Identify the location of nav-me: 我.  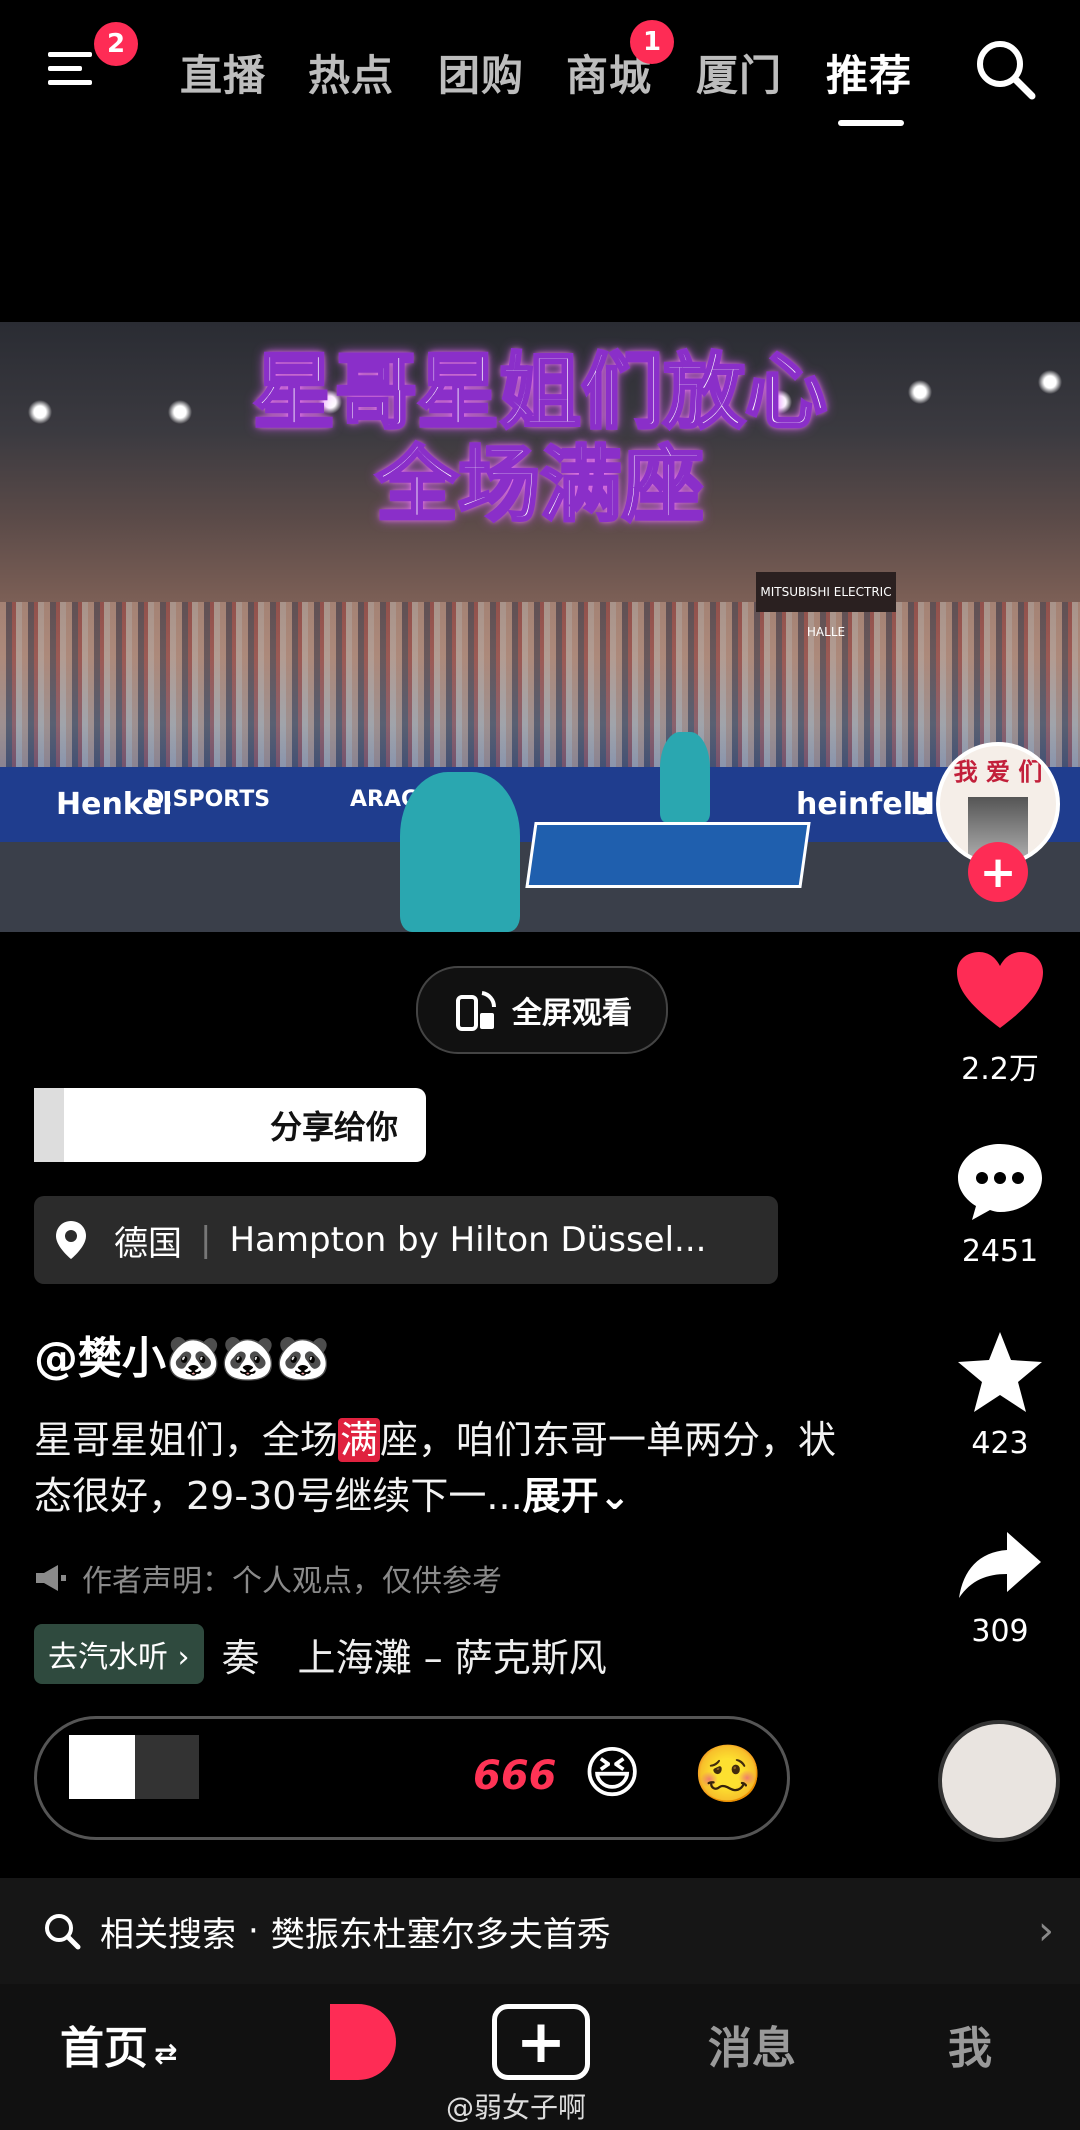
(970, 2044).